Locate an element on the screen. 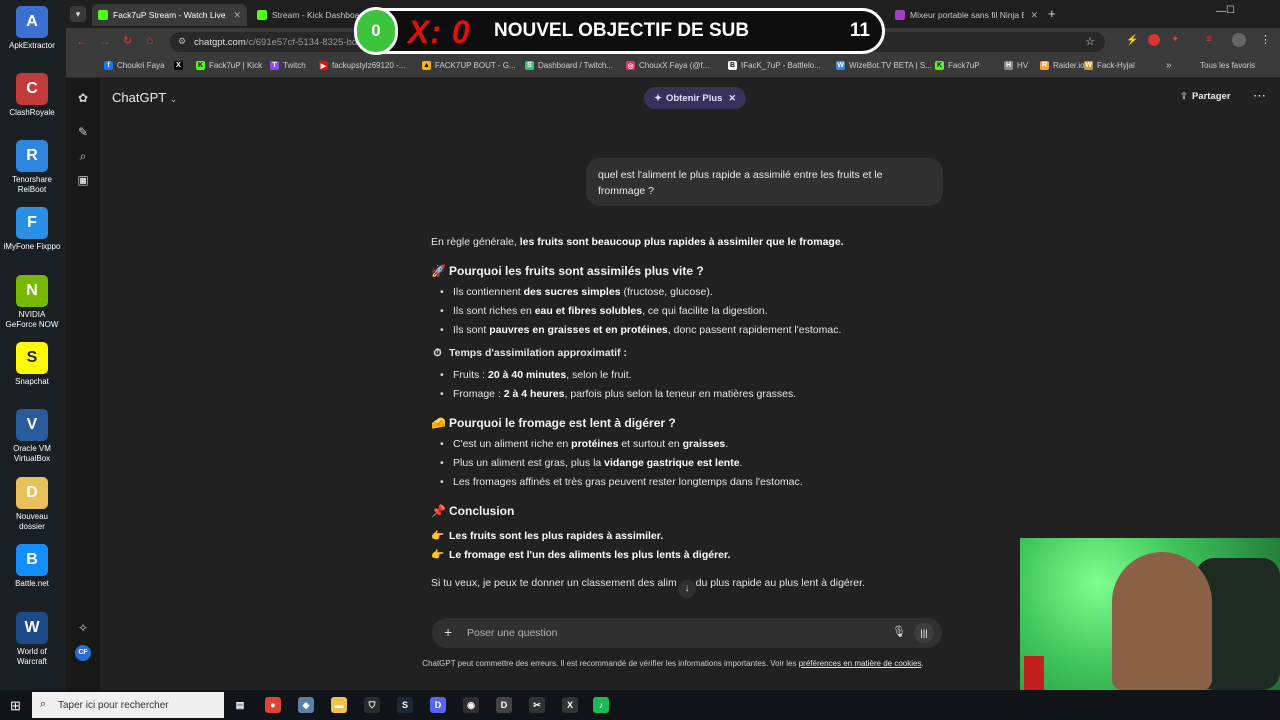 Image resolution: width=1280 pixels, height=720 pixels. desktop-shortcut: R Tenorshare ReiBoot is located at coordinates (32, 167).